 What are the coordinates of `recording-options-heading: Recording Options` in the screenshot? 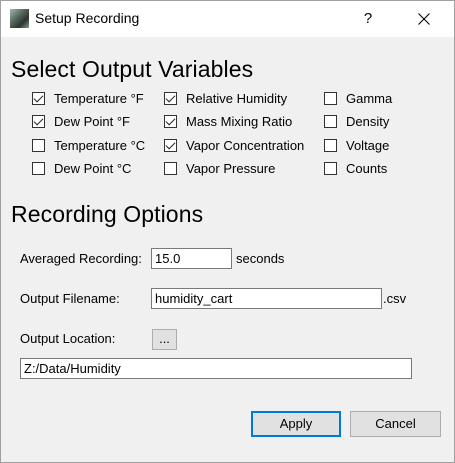 It's located at (107, 214).